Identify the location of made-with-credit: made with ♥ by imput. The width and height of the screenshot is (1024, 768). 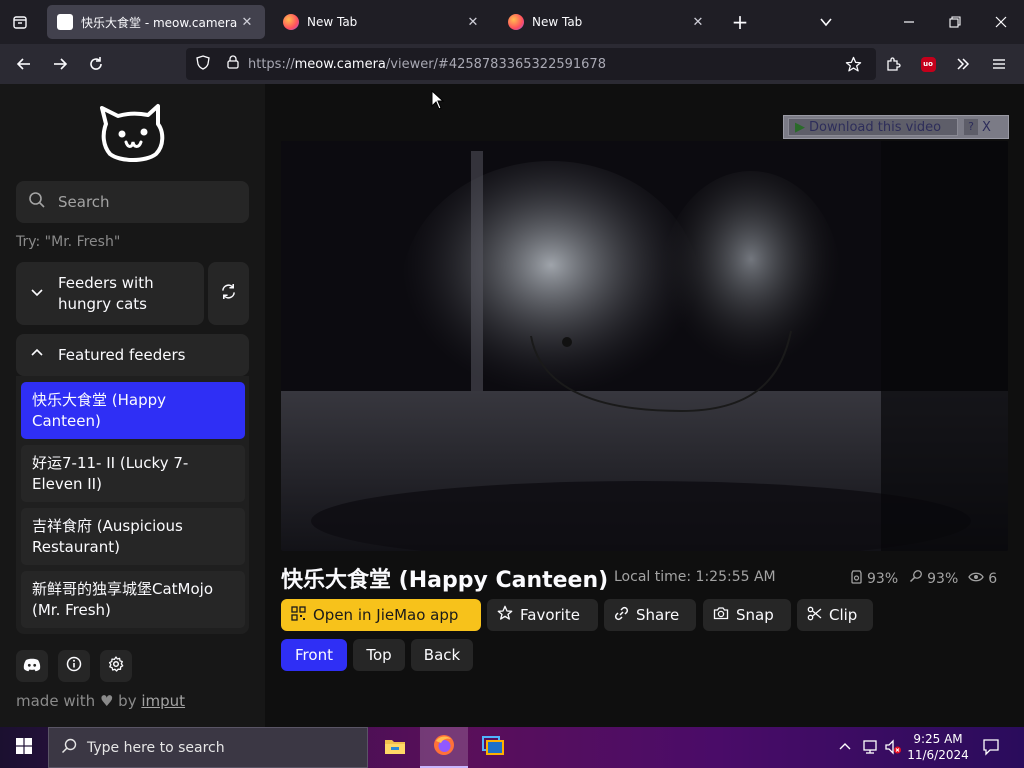
(100, 701).